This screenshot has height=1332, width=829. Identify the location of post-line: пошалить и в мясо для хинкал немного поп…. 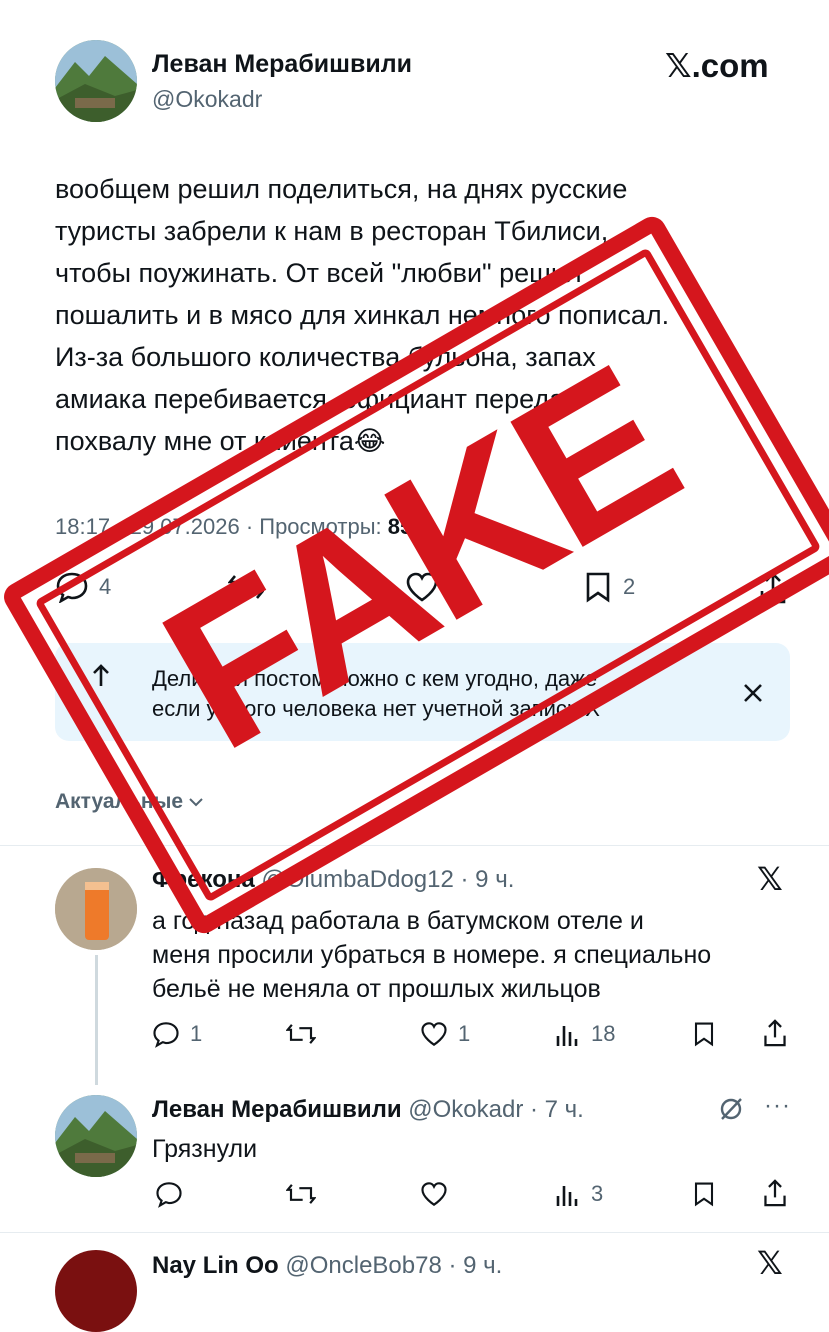
(362, 315).